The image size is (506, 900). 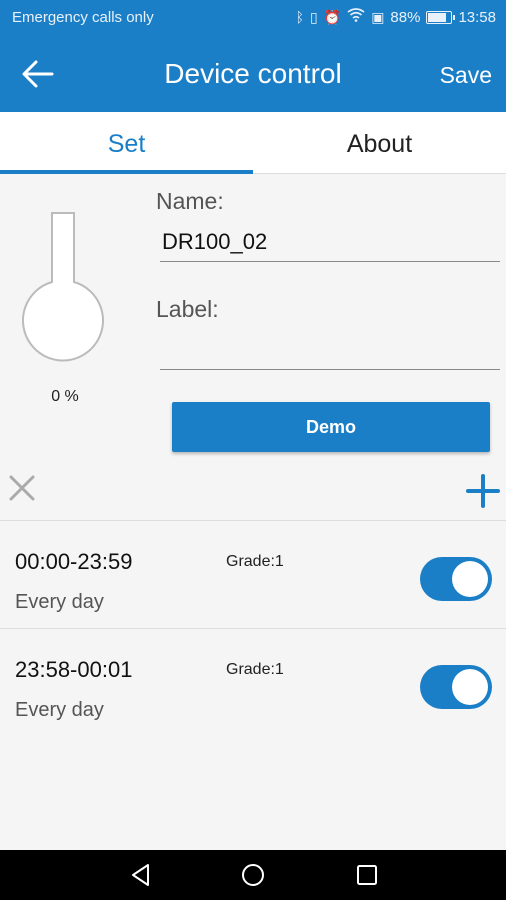 I want to click on vibrate-icon: ▯, so click(x=314, y=17).